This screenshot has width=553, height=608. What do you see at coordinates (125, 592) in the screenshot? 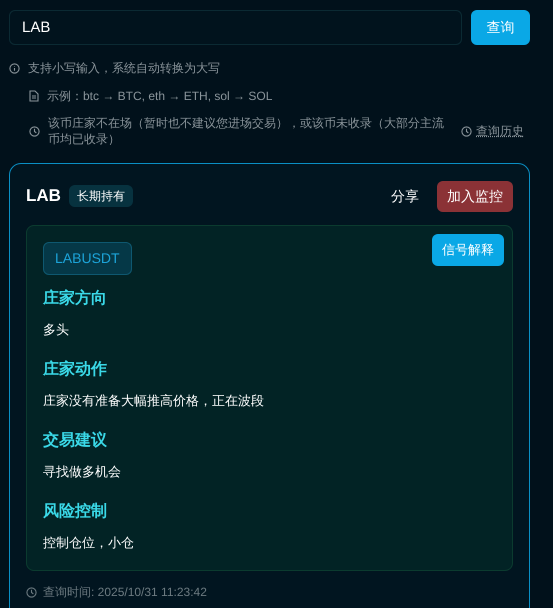
I see `query-time: 查询时间: 2025/10/31 11:23:42` at bounding box center [125, 592].